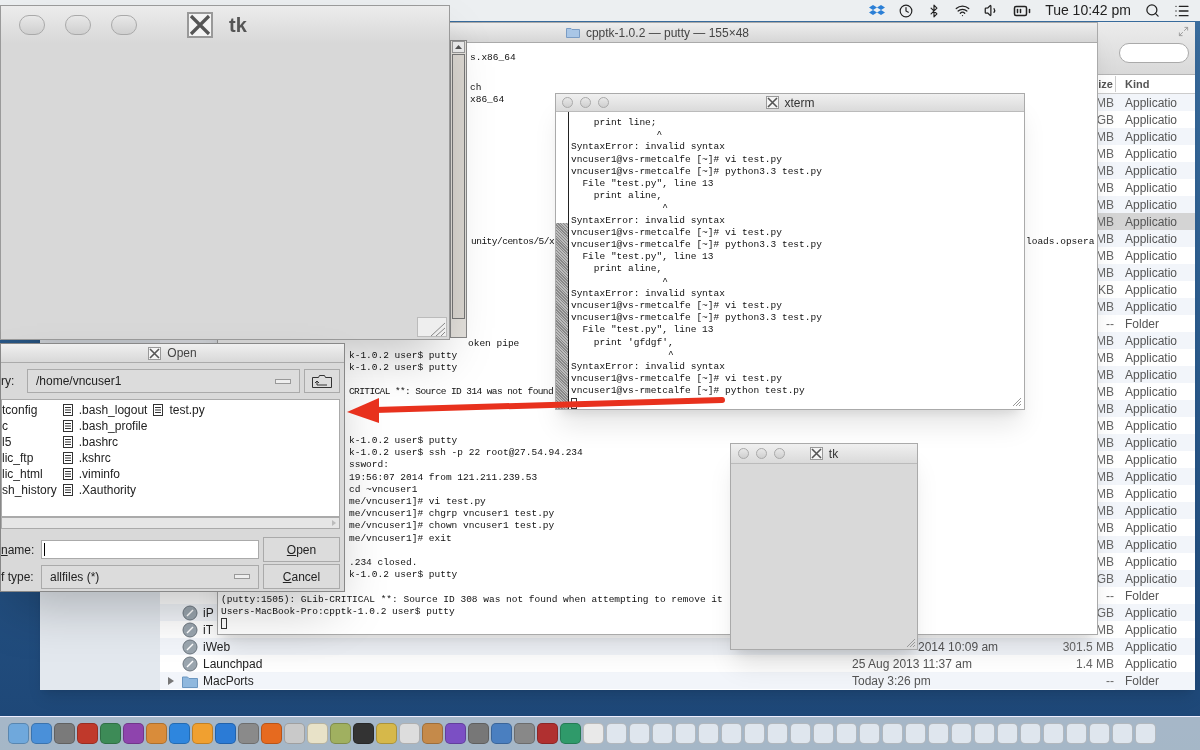 Image resolution: width=1200 pixels, height=750 pixels. I want to click on file-name: .kshrc, so click(94, 458).